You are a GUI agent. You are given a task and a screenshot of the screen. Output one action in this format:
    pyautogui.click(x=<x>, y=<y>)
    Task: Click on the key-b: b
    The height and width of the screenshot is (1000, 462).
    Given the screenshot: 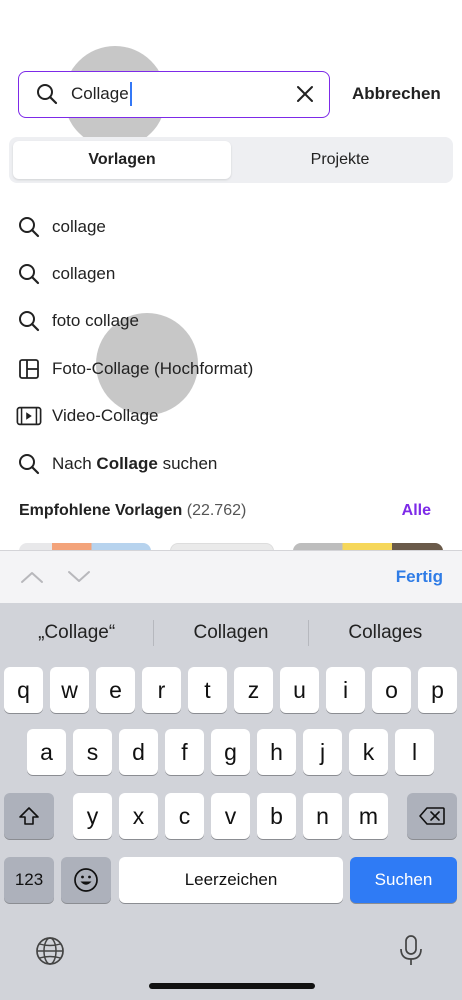 What is the action you would take?
    pyautogui.click(x=276, y=816)
    